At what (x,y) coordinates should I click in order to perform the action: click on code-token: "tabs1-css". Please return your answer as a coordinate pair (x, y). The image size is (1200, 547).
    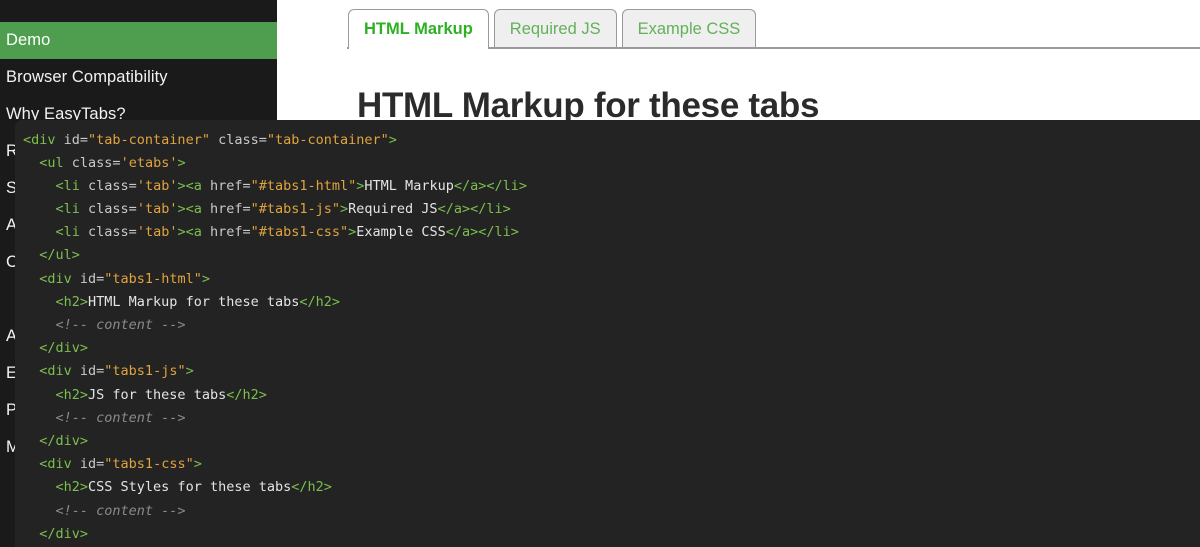
    Looking at the image, I should click on (149, 464).